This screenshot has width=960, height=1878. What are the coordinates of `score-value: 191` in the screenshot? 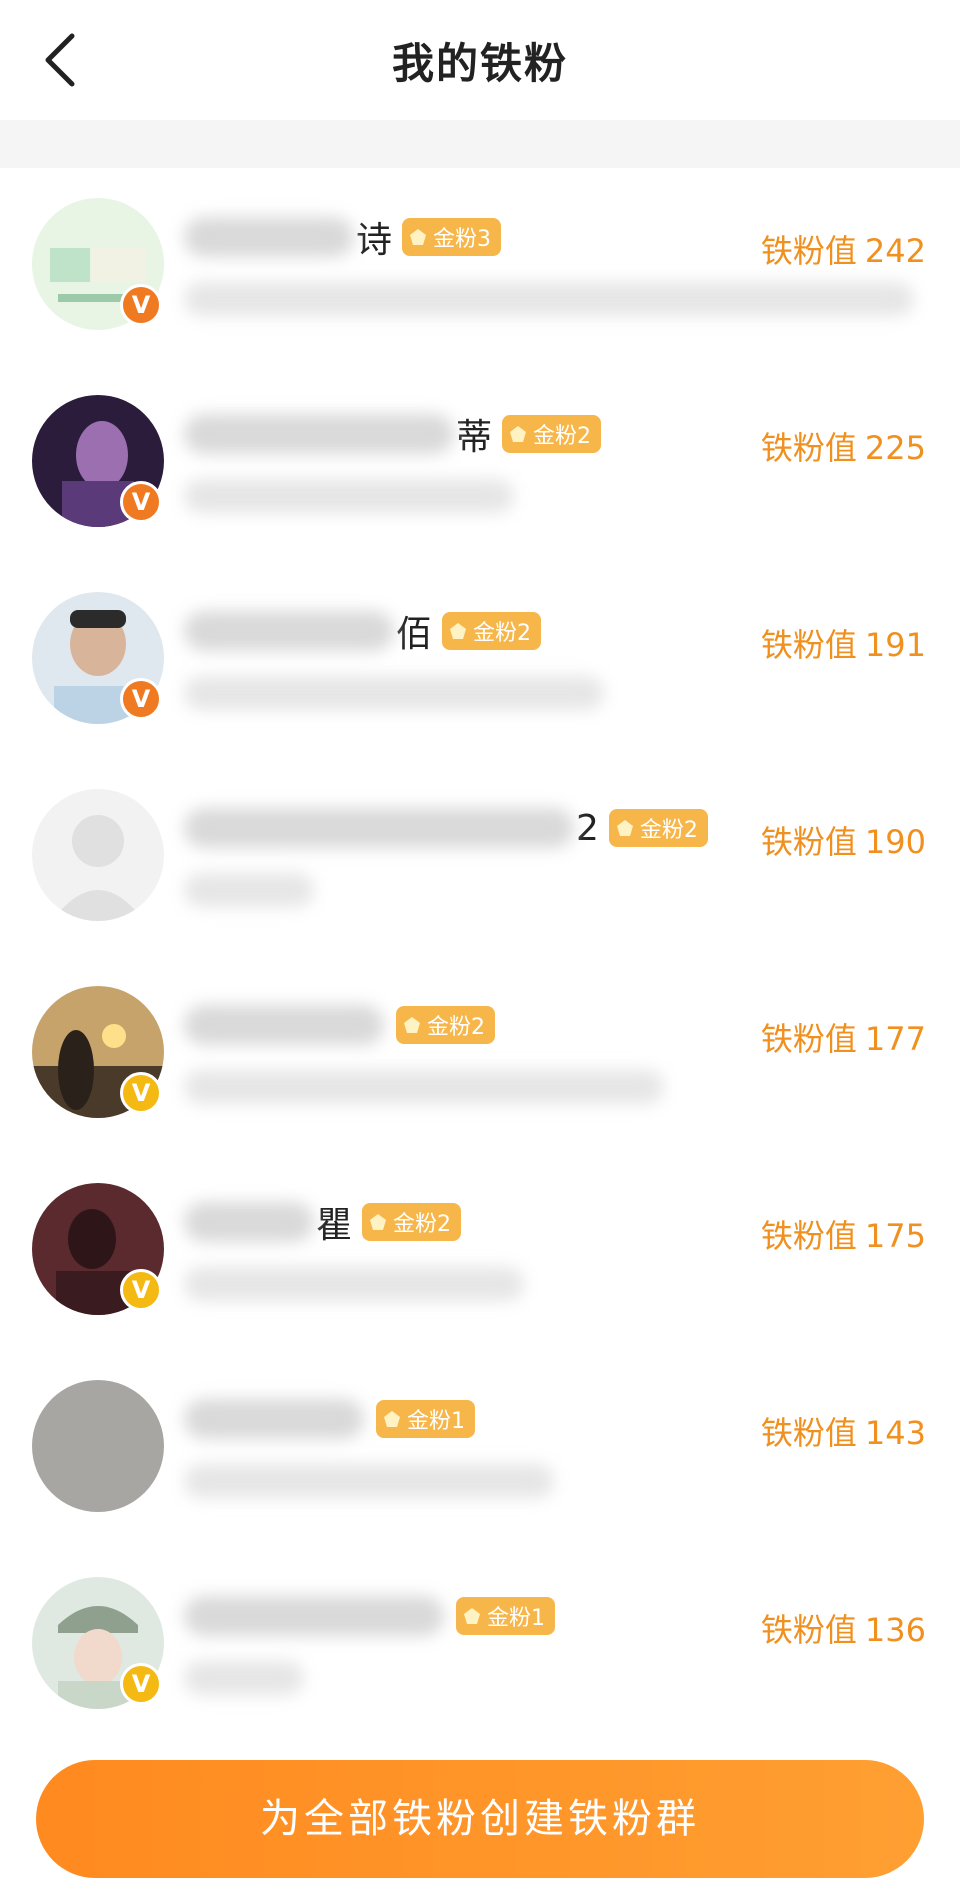 It's located at (895, 645).